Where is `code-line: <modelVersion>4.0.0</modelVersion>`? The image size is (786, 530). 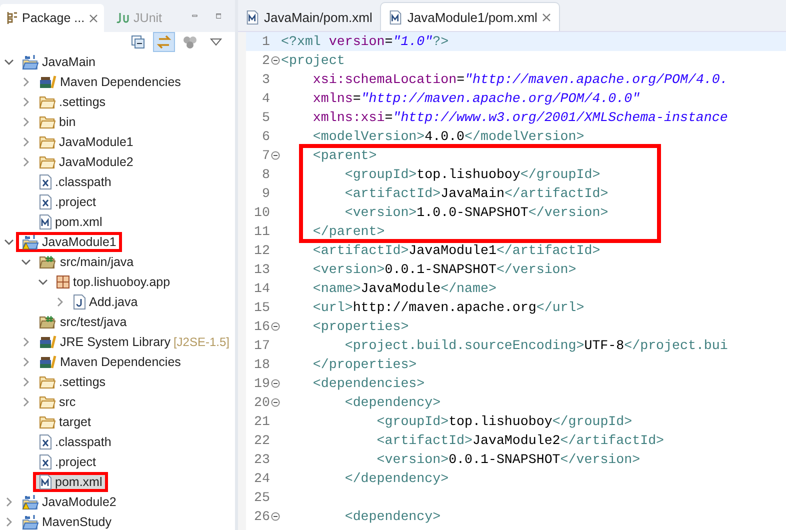
code-line: <modelVersion>4.0.0</modelVersion> is located at coordinates (448, 136).